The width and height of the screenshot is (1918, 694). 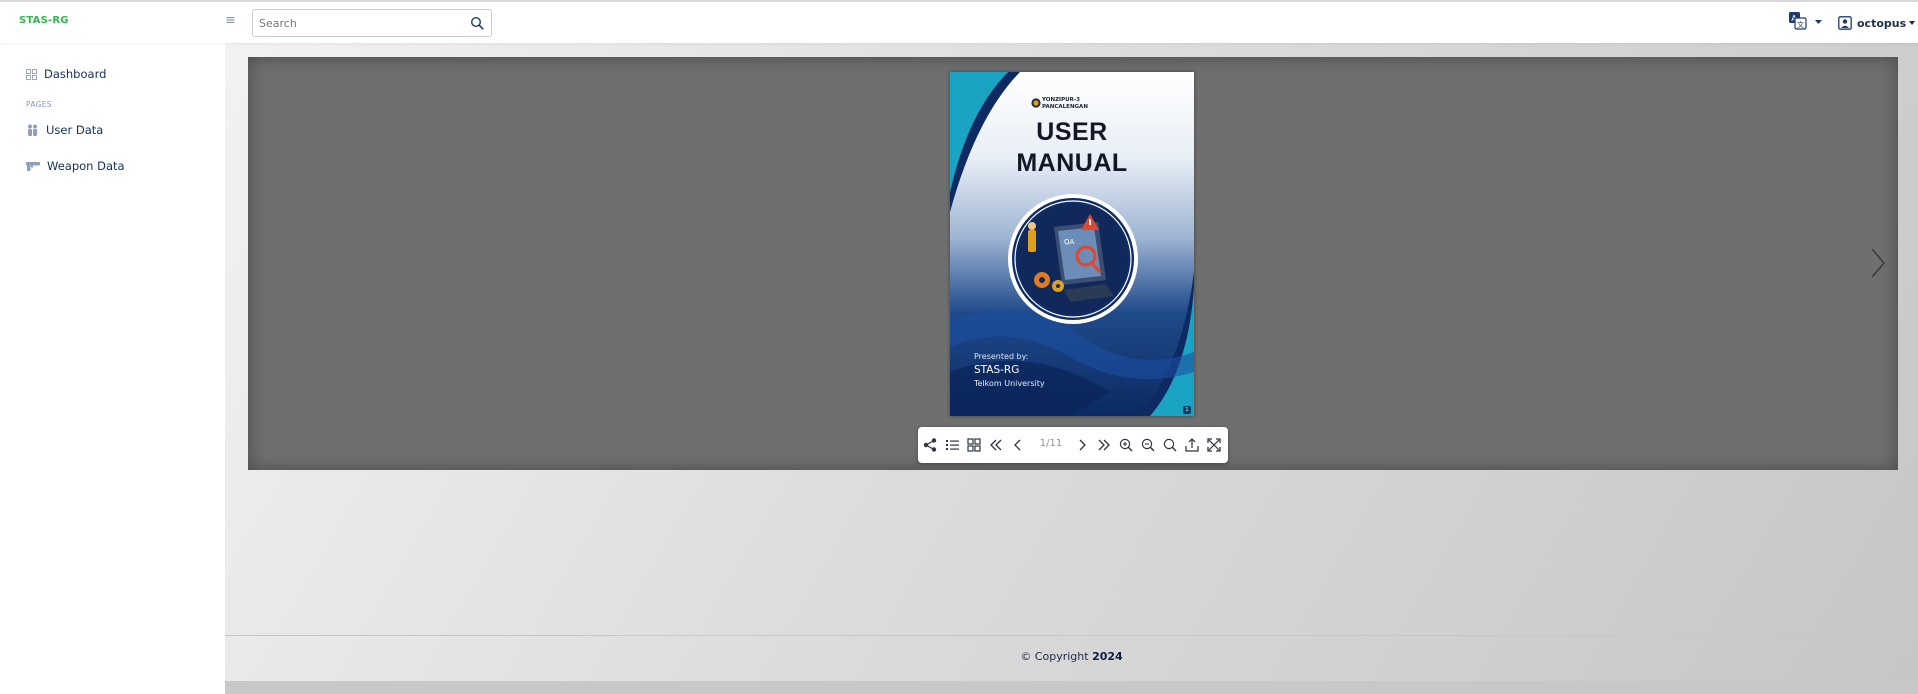 I want to click on viewer-toolbar: 1/11, so click(x=1073, y=445).